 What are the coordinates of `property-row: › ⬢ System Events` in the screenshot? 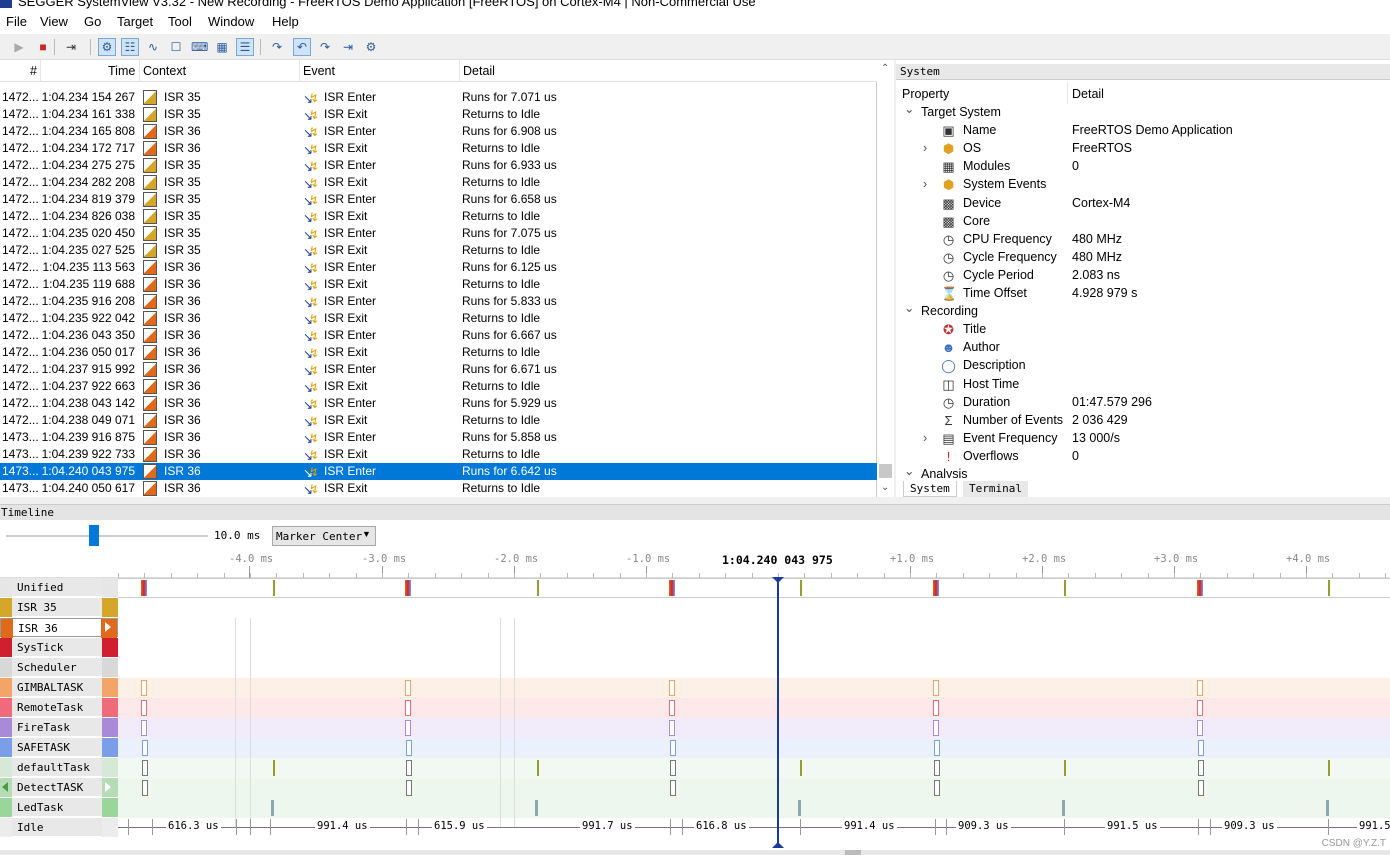 It's located at (1143, 185).